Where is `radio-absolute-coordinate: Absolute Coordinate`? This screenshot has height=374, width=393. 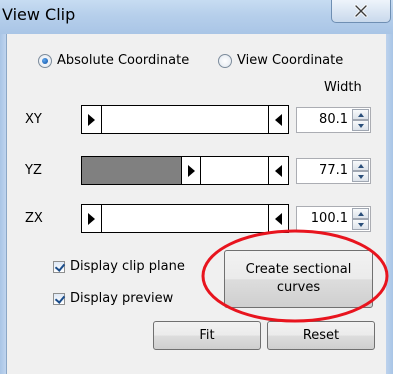
radio-absolute-coordinate: Absolute Coordinate is located at coordinates (113, 60).